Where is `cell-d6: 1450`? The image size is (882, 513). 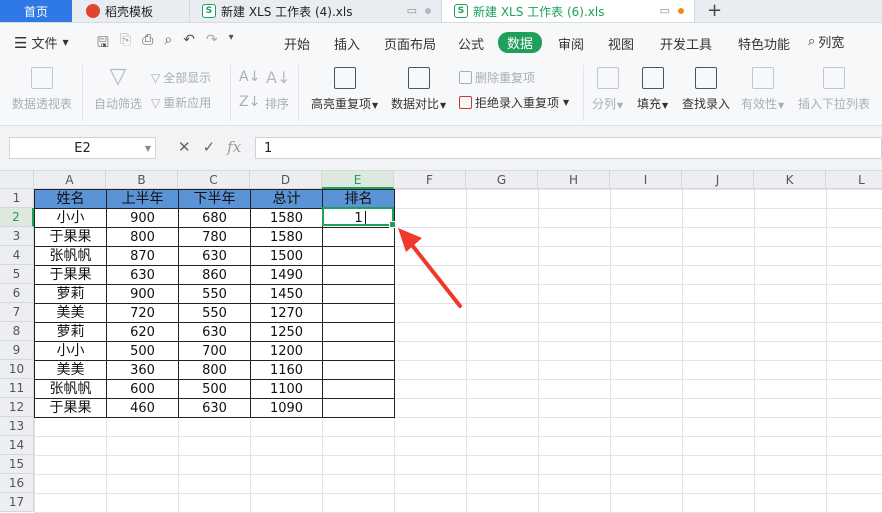 cell-d6: 1450 is located at coordinates (286, 294).